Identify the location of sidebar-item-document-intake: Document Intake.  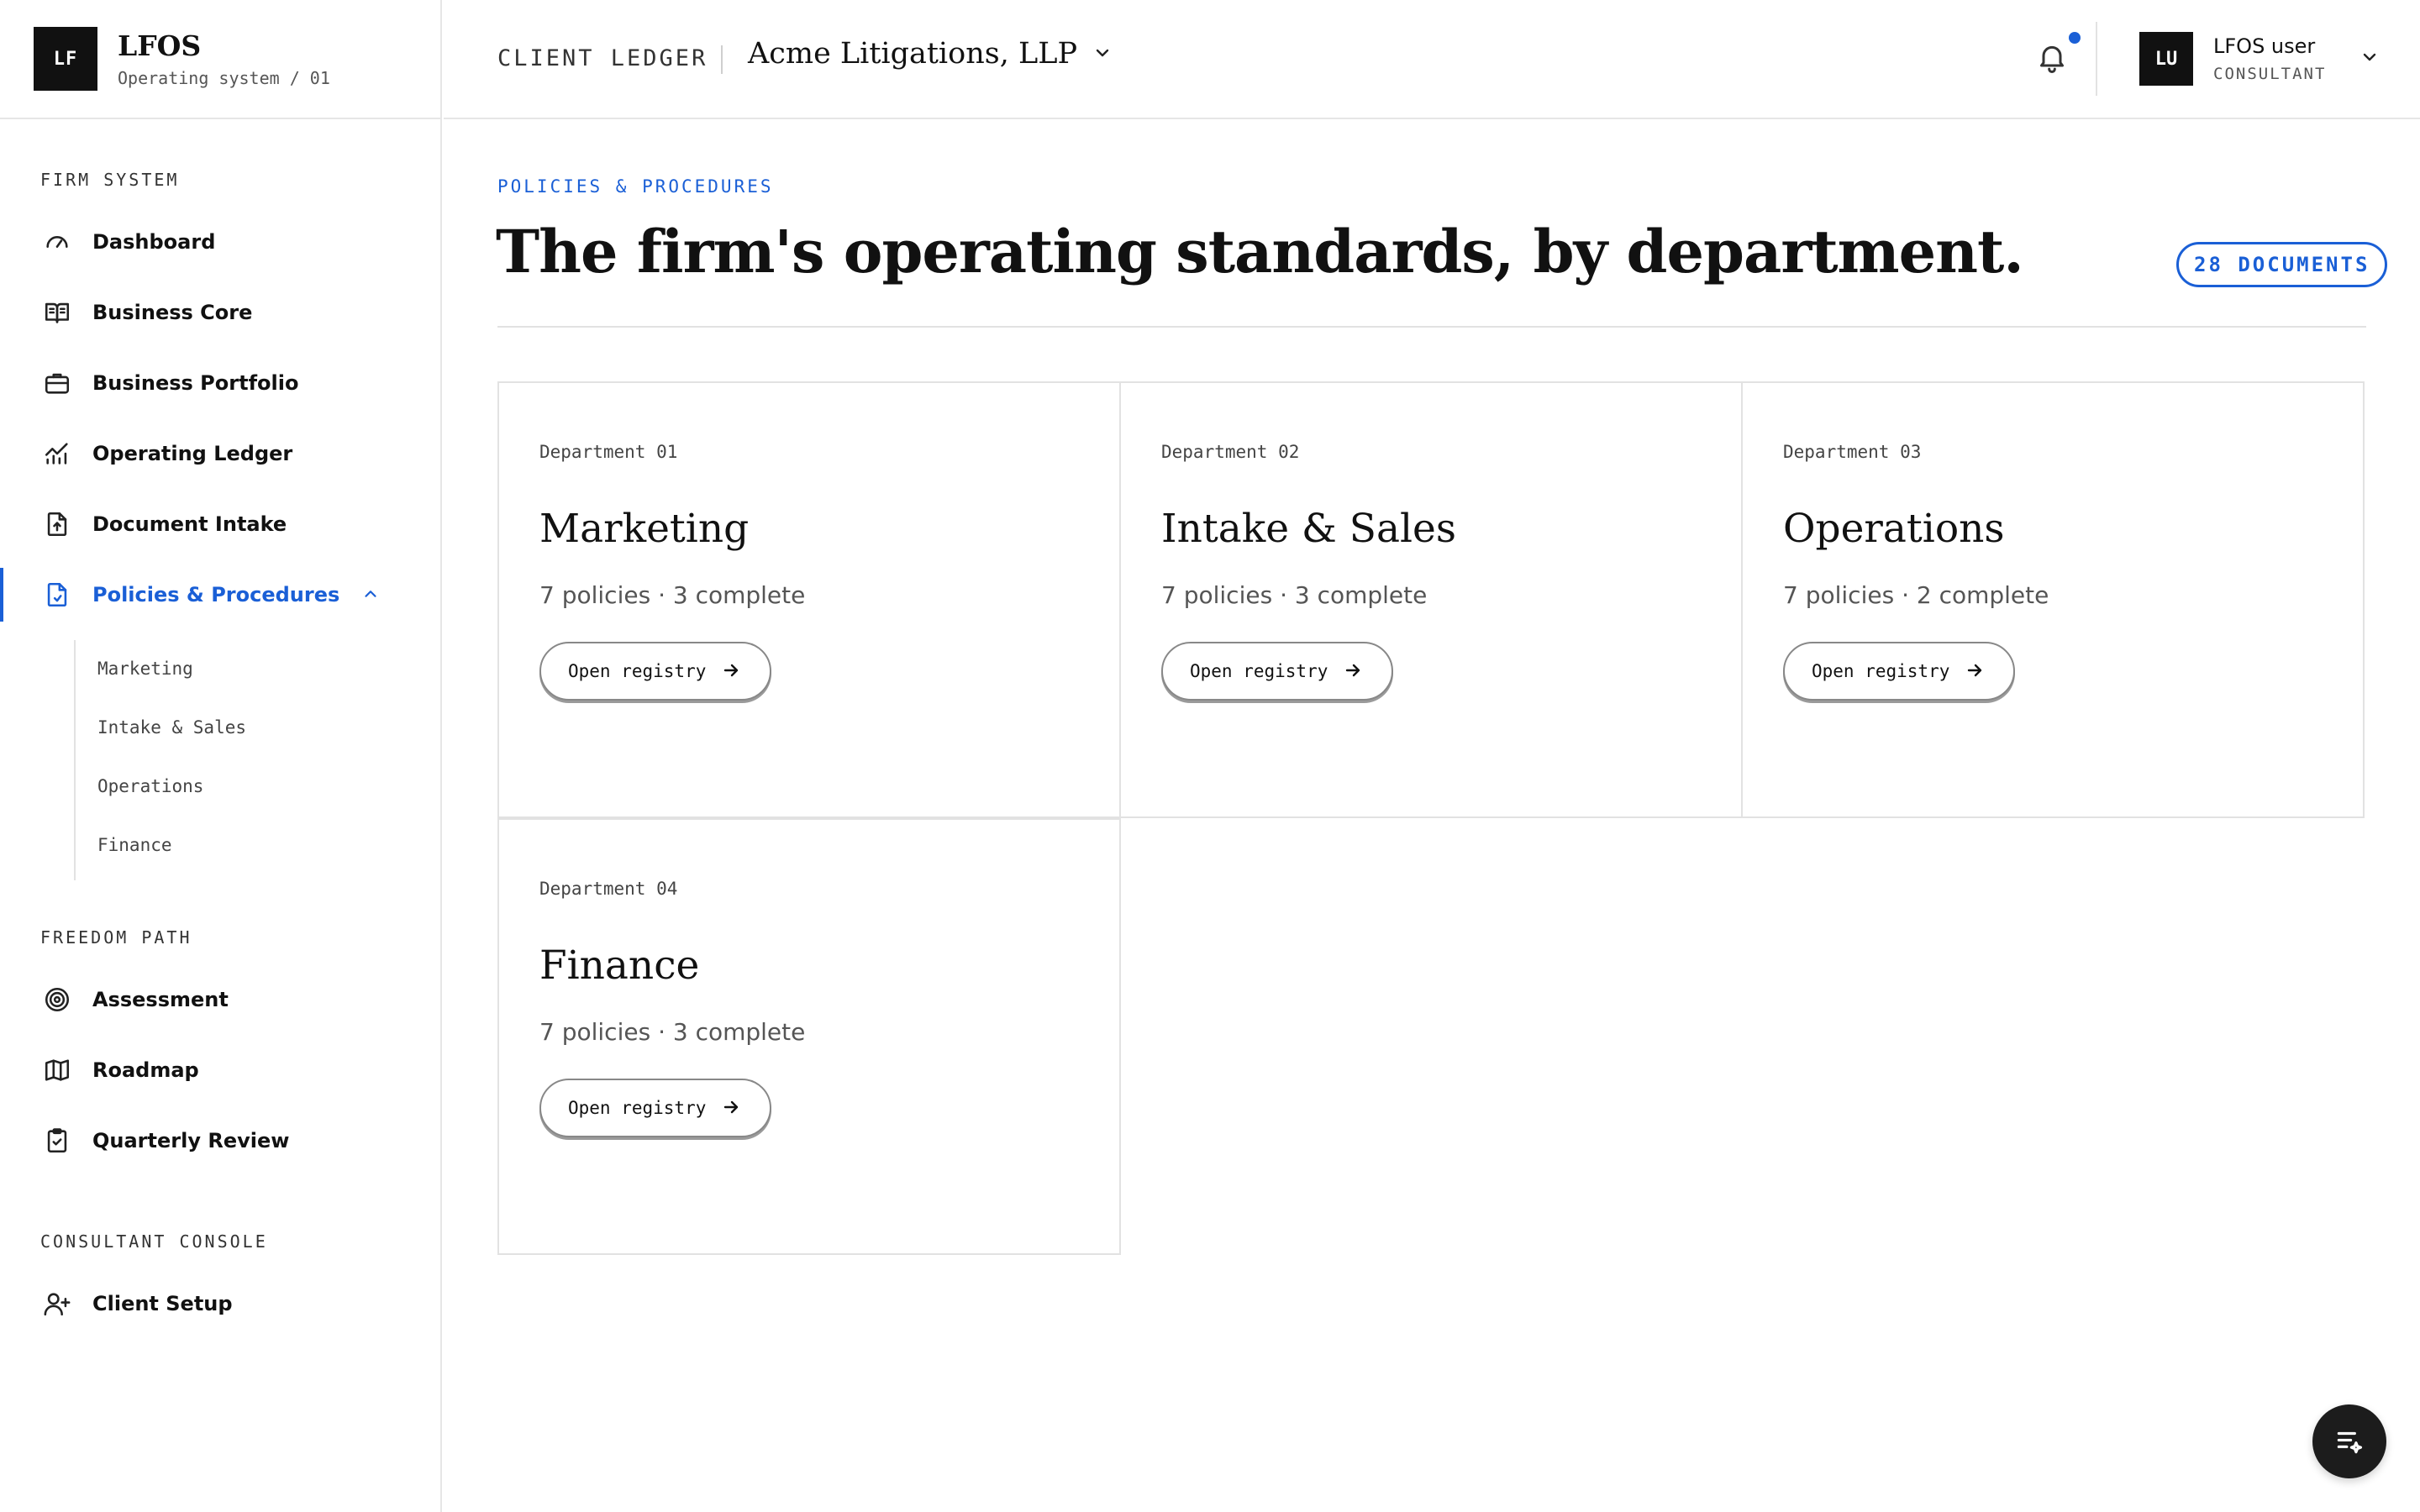
(220, 524).